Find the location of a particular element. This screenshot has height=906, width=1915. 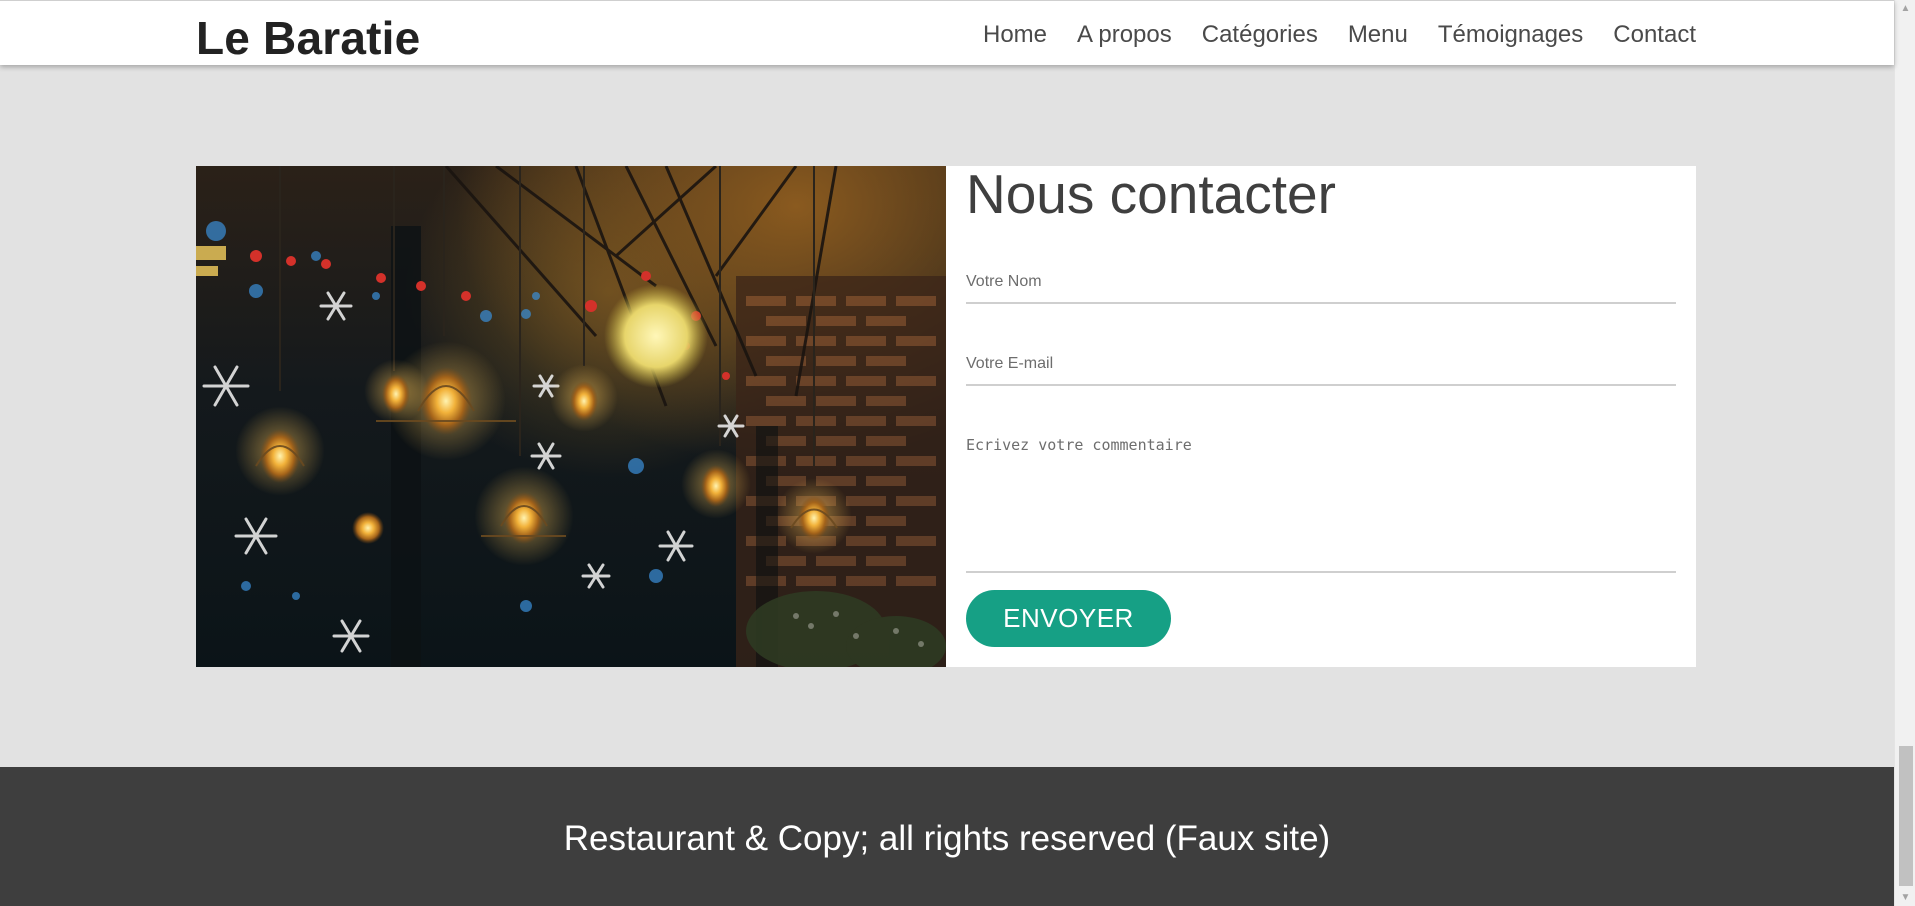

nav-a-propos: A propos is located at coordinates (1124, 35).